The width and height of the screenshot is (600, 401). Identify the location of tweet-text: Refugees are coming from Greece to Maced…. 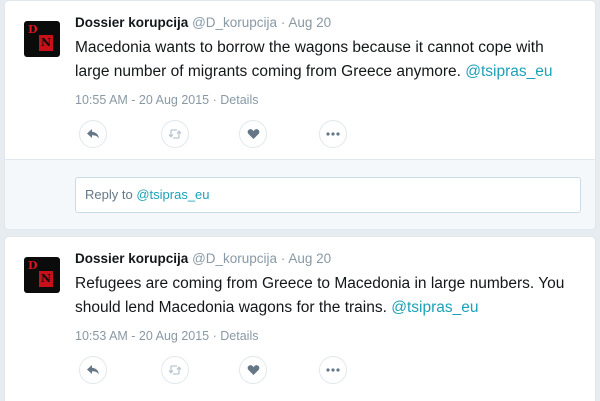
(327, 296).